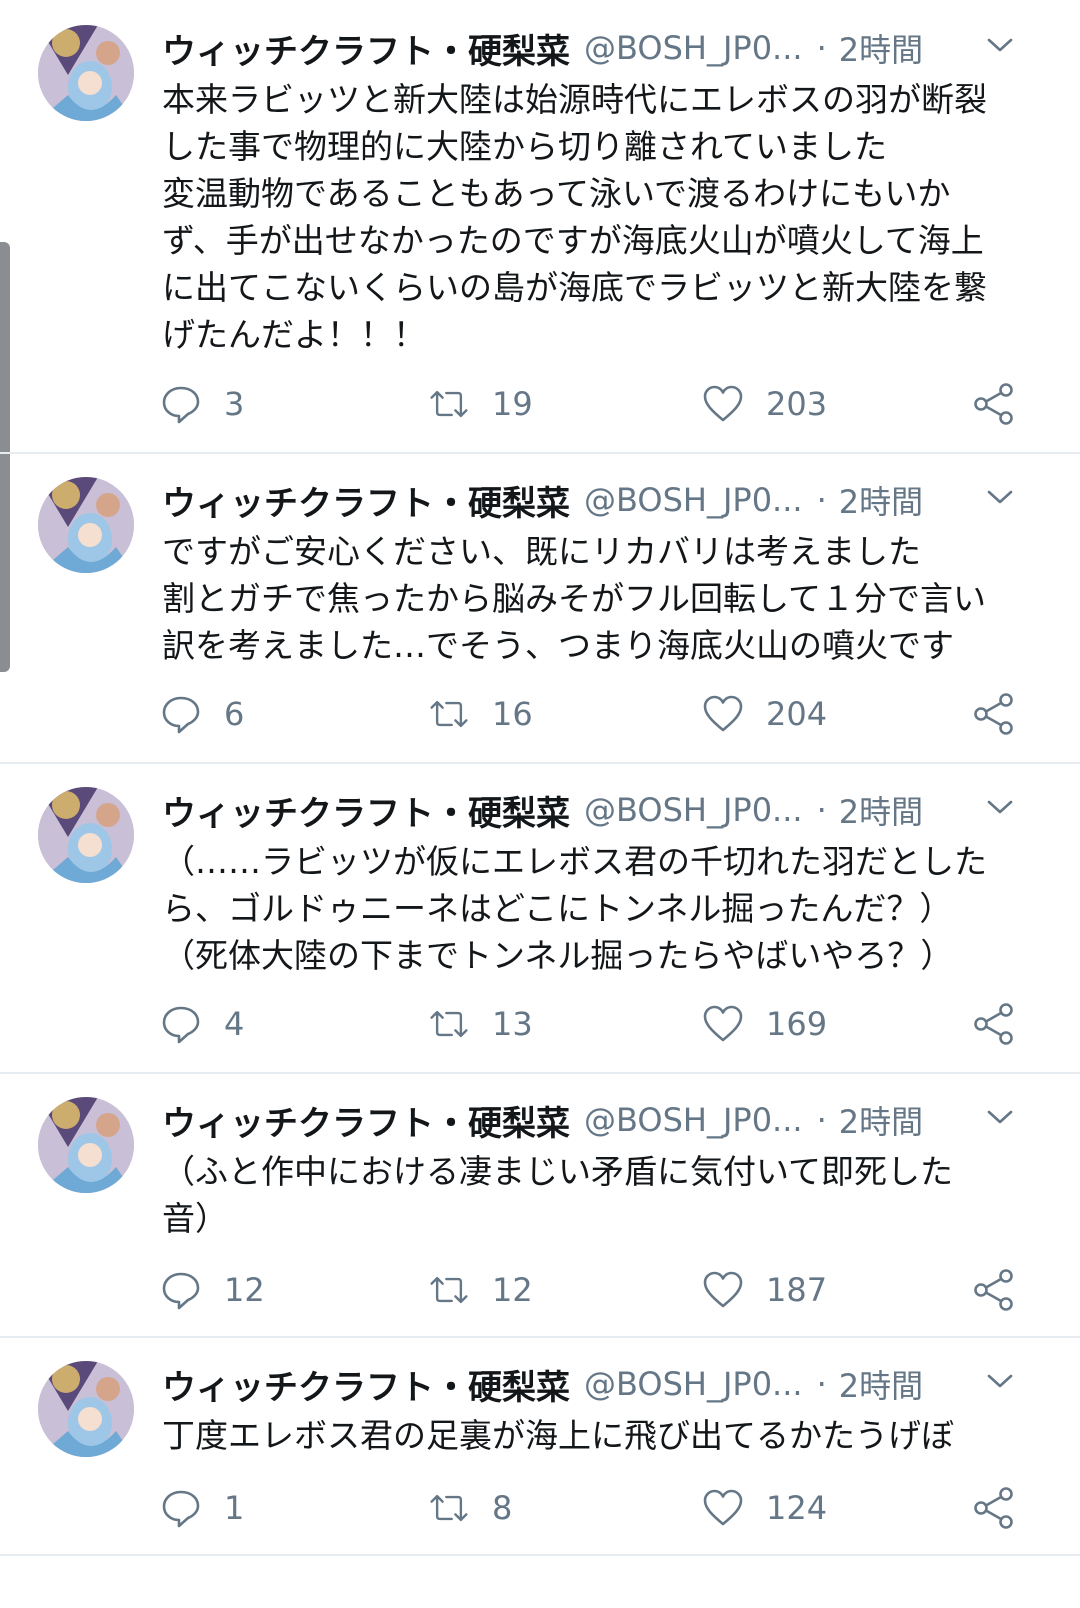 The width and height of the screenshot is (1080, 1608). Describe the element at coordinates (512, 714) in the screenshot. I see `retweet-count: 16` at that location.